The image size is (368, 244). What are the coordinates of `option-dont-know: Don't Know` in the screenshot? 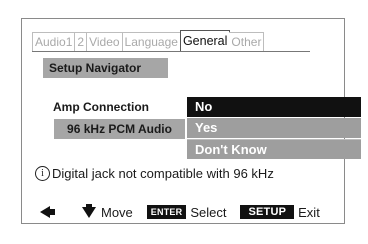 It's located at (274, 149).